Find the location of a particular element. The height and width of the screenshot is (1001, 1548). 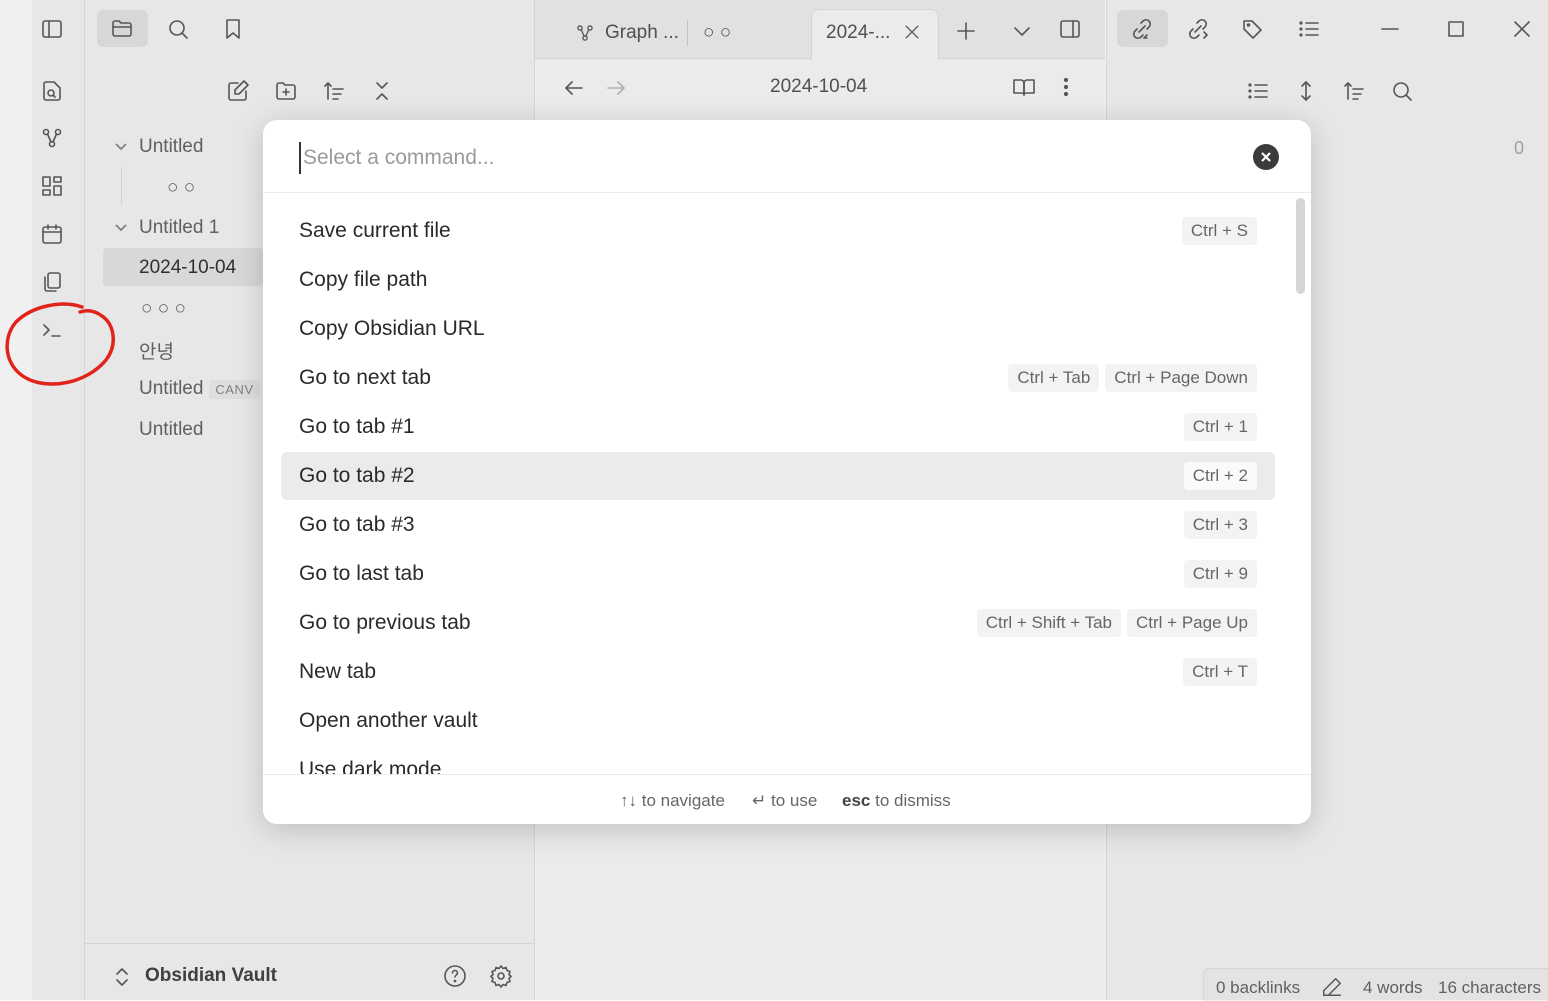

hint-dismiss: esc to dismiss is located at coordinates (896, 801).